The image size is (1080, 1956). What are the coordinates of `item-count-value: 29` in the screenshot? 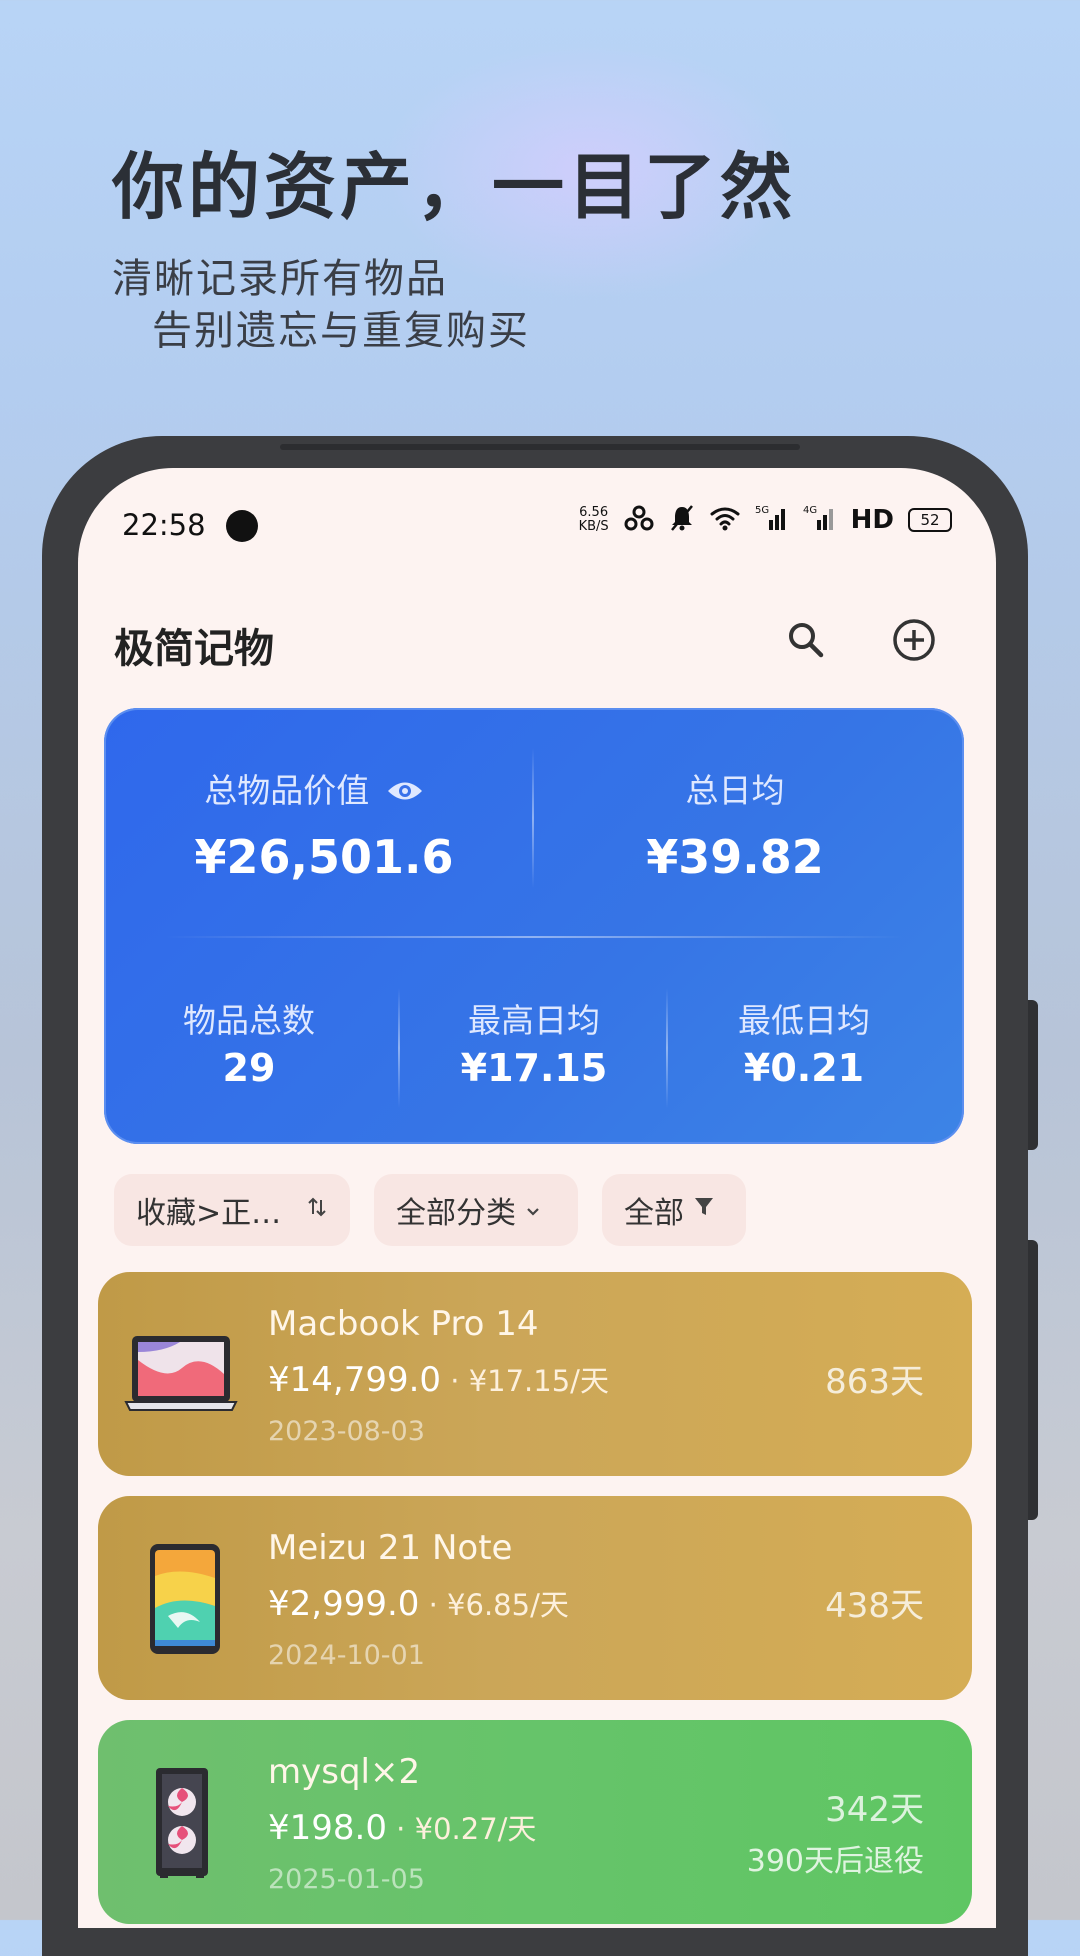 It's located at (249, 1068).